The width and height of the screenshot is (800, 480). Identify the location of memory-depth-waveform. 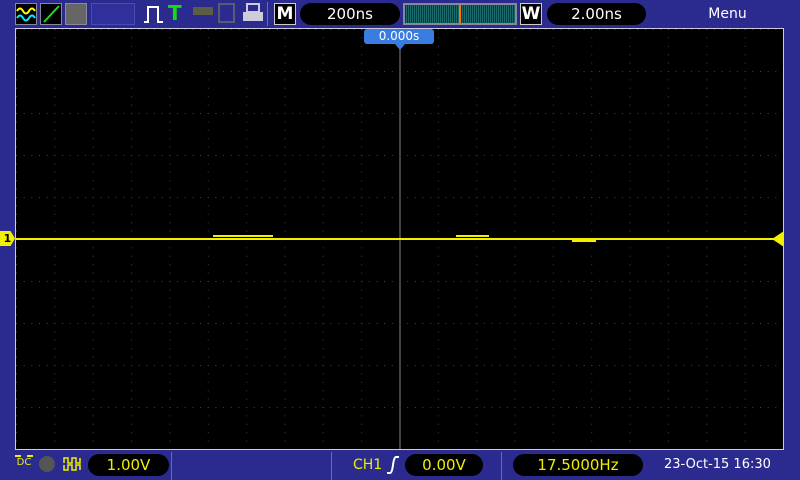
(460, 14).